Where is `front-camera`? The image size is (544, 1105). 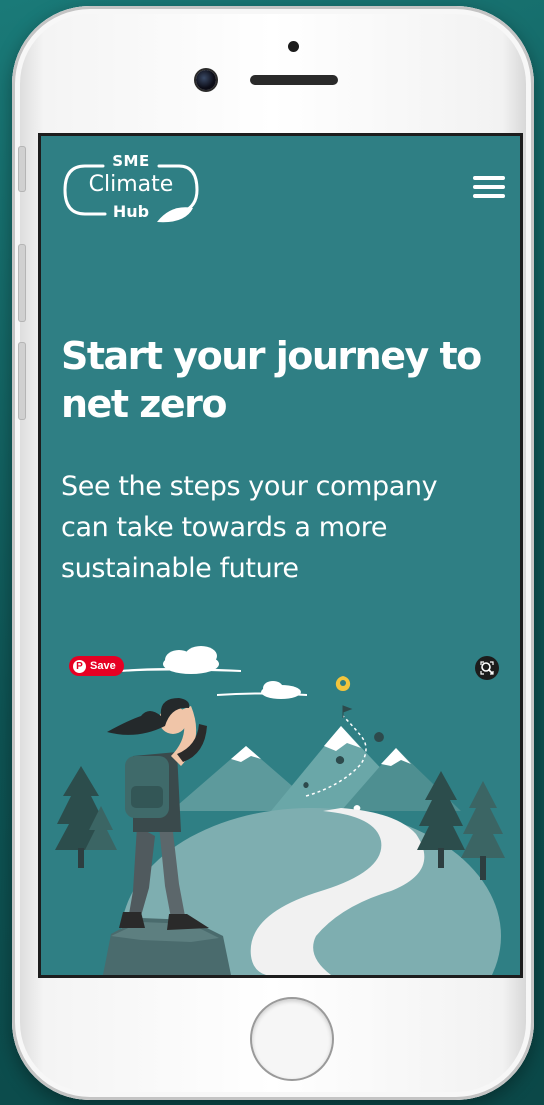
front-camera is located at coordinates (206, 80).